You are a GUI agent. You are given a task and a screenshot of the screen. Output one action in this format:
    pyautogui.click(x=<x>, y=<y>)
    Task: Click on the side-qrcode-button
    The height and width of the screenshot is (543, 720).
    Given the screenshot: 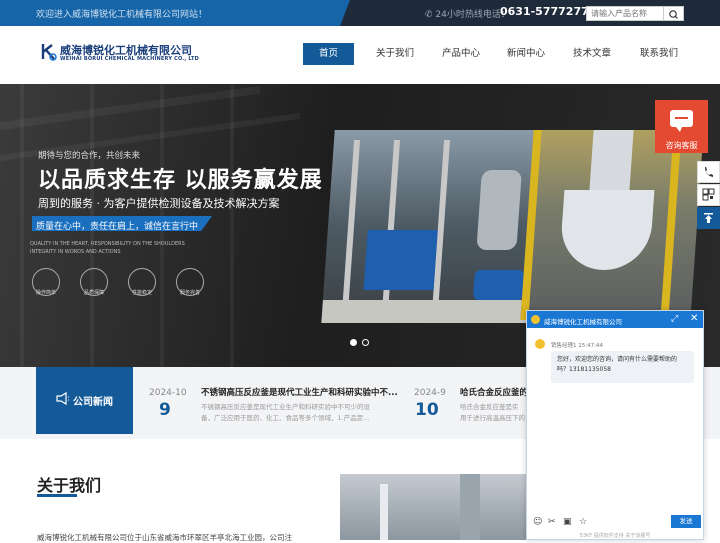 What is the action you would take?
    pyautogui.click(x=708, y=195)
    